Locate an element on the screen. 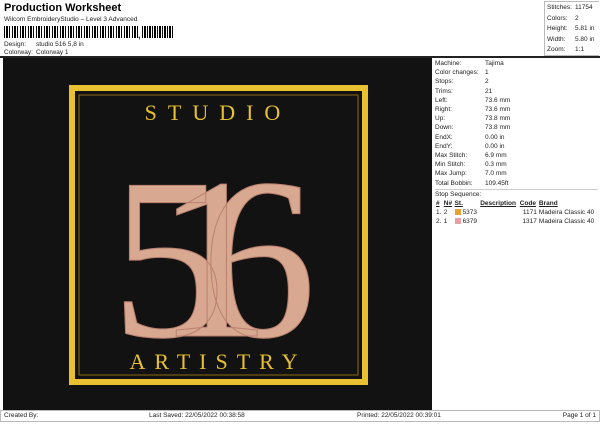 This screenshot has width=600, height=424. detail-label: Max Stitch: is located at coordinates (451, 156).